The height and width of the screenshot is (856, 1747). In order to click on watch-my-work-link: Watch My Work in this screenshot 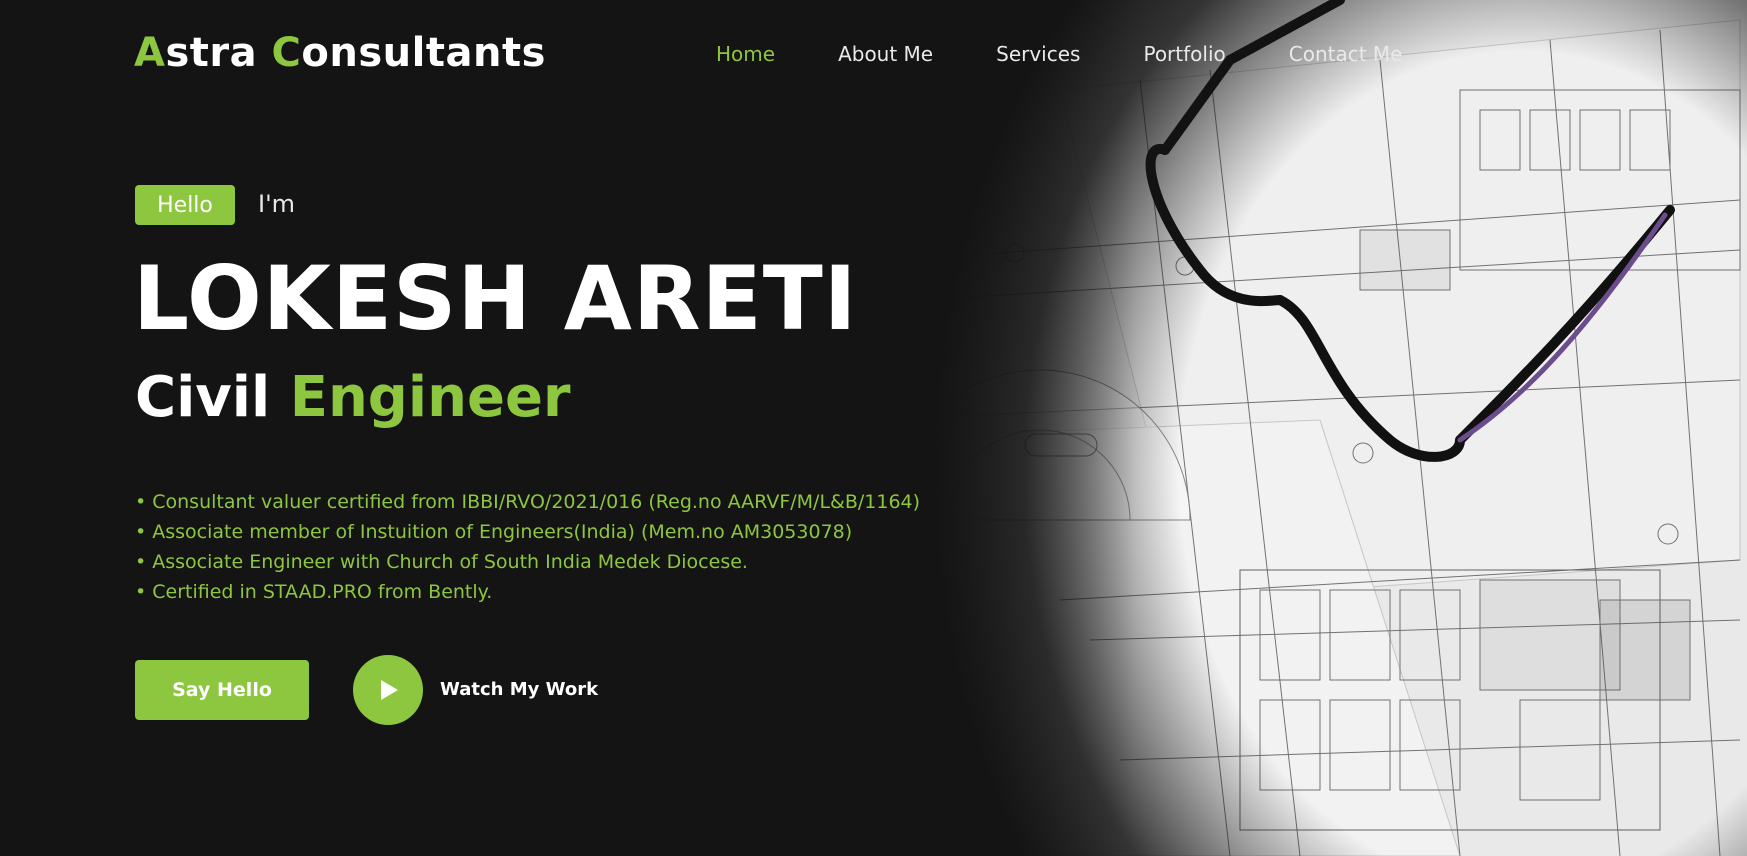, I will do `click(519, 689)`.